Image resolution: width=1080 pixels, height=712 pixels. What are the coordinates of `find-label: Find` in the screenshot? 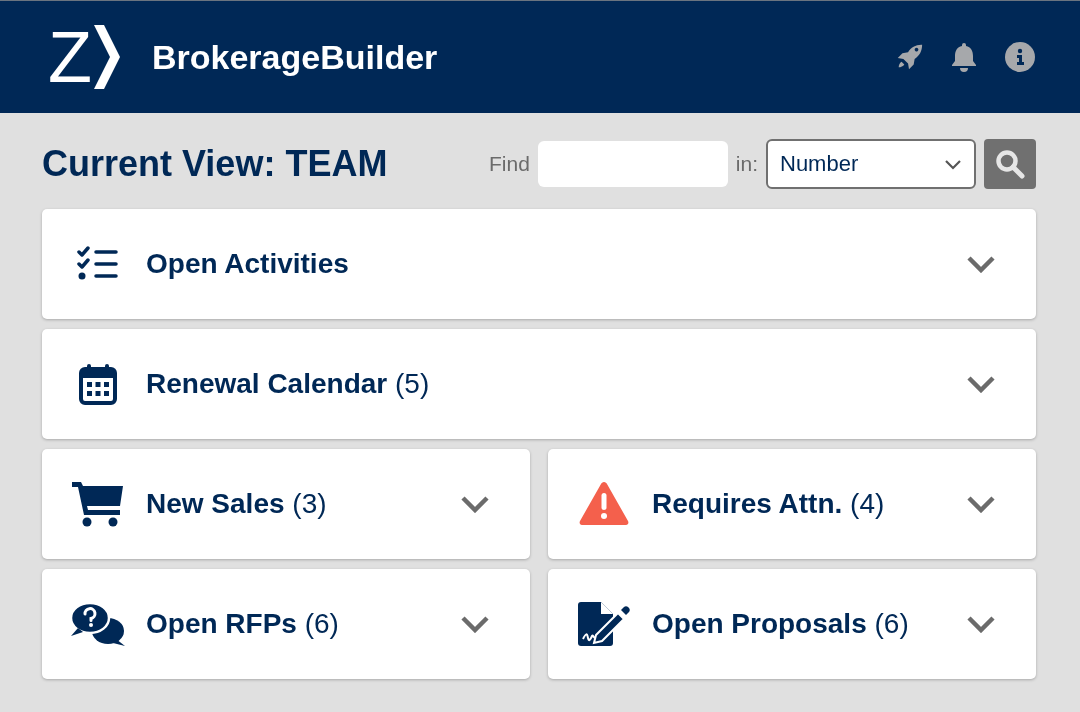 It's located at (509, 164).